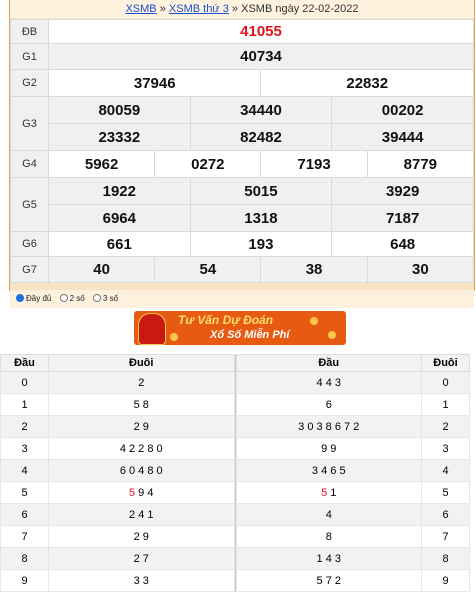 The width and height of the screenshot is (476, 597). Describe the element at coordinates (402, 218) in the screenshot. I see `prize-g5-number: 7187` at that location.